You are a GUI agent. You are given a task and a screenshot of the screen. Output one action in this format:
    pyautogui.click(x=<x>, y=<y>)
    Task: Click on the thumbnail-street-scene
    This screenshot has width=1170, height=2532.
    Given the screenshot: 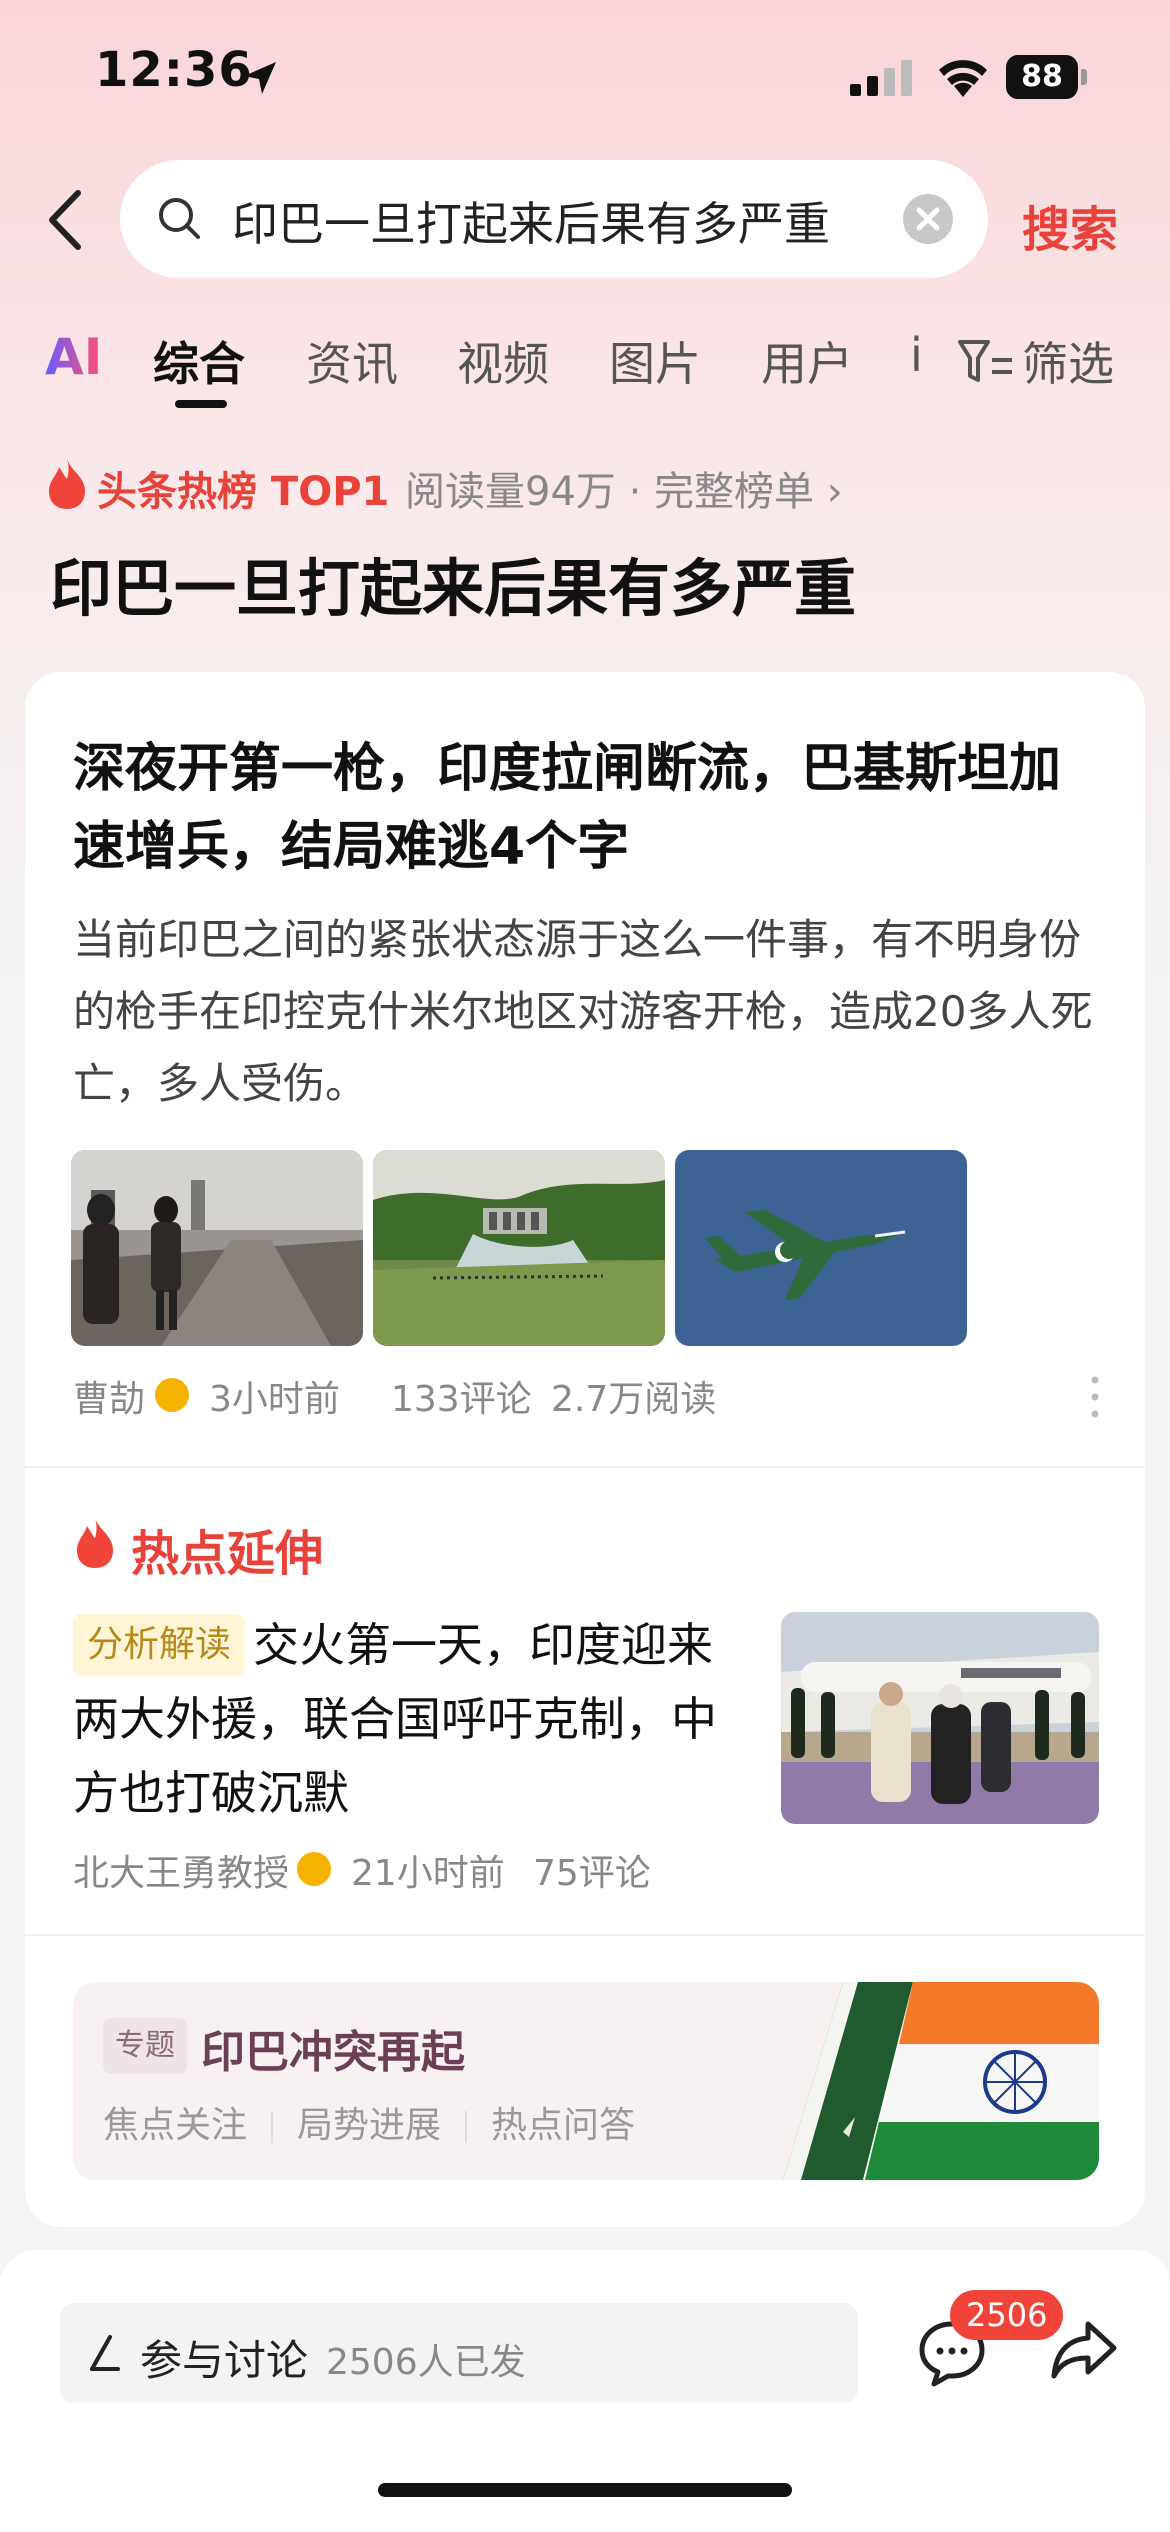 What is the action you would take?
    pyautogui.click(x=217, y=1248)
    